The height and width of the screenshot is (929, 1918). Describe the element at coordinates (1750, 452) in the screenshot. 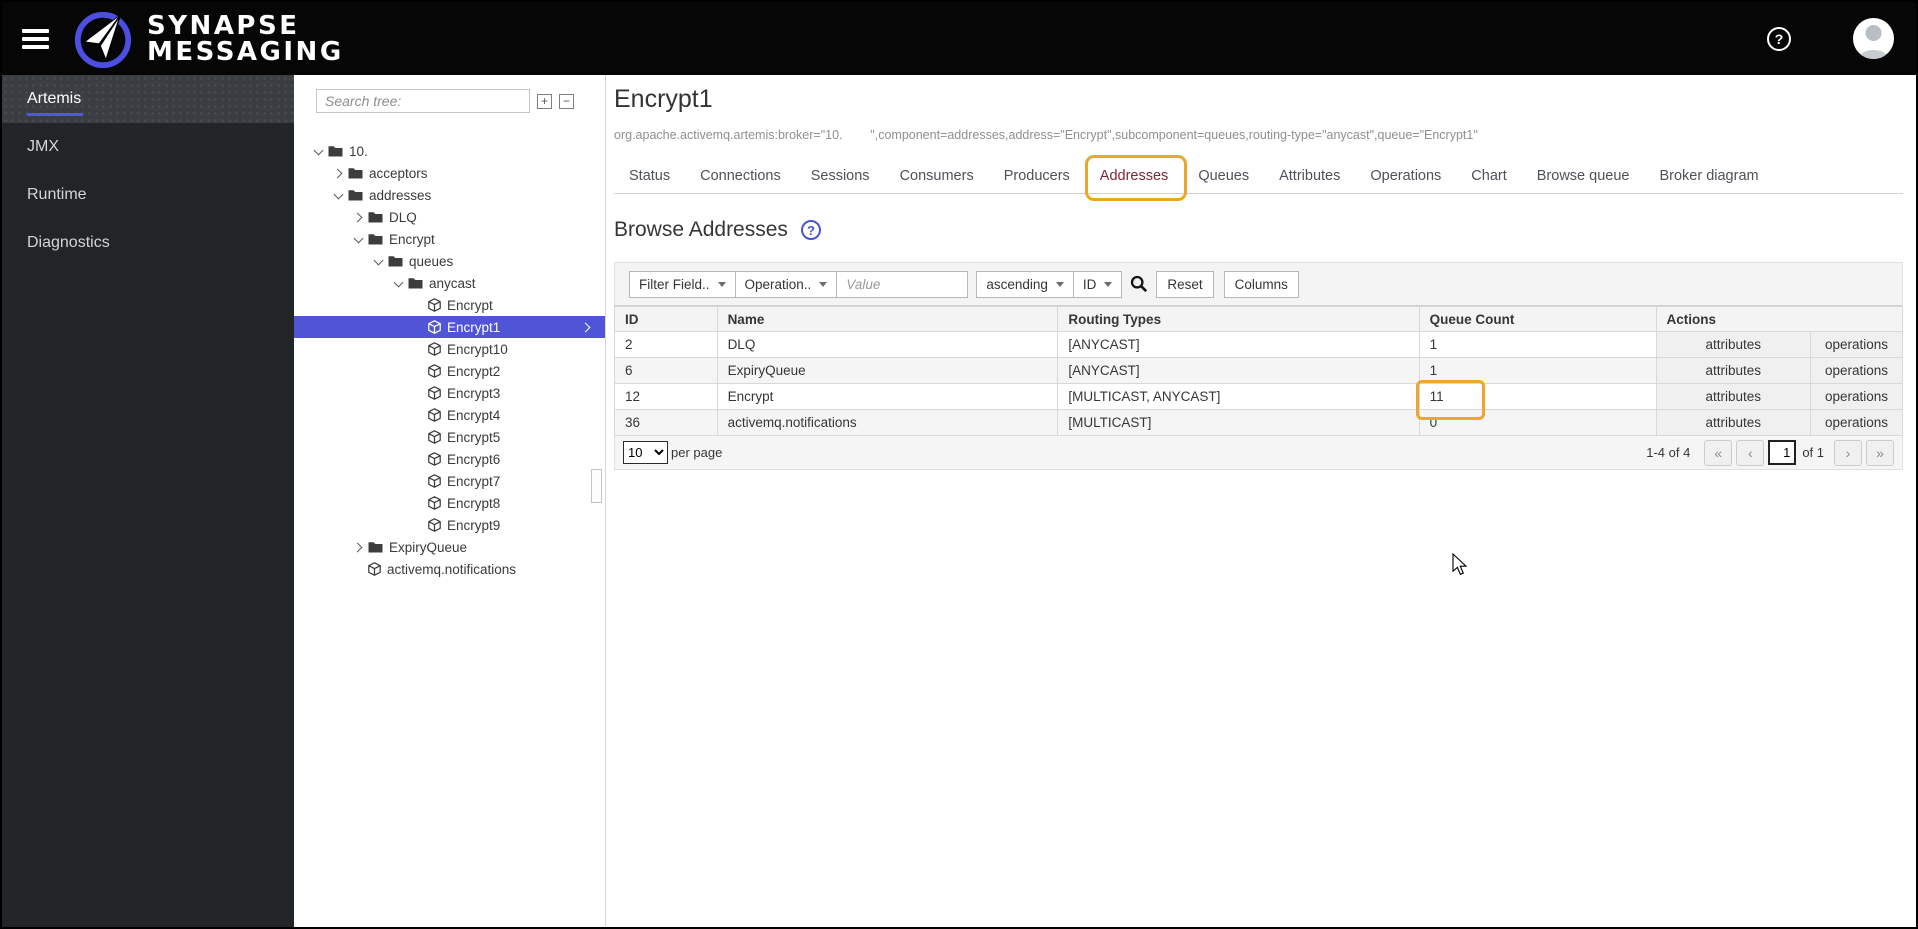

I see `prev-page-button: ‹` at that location.